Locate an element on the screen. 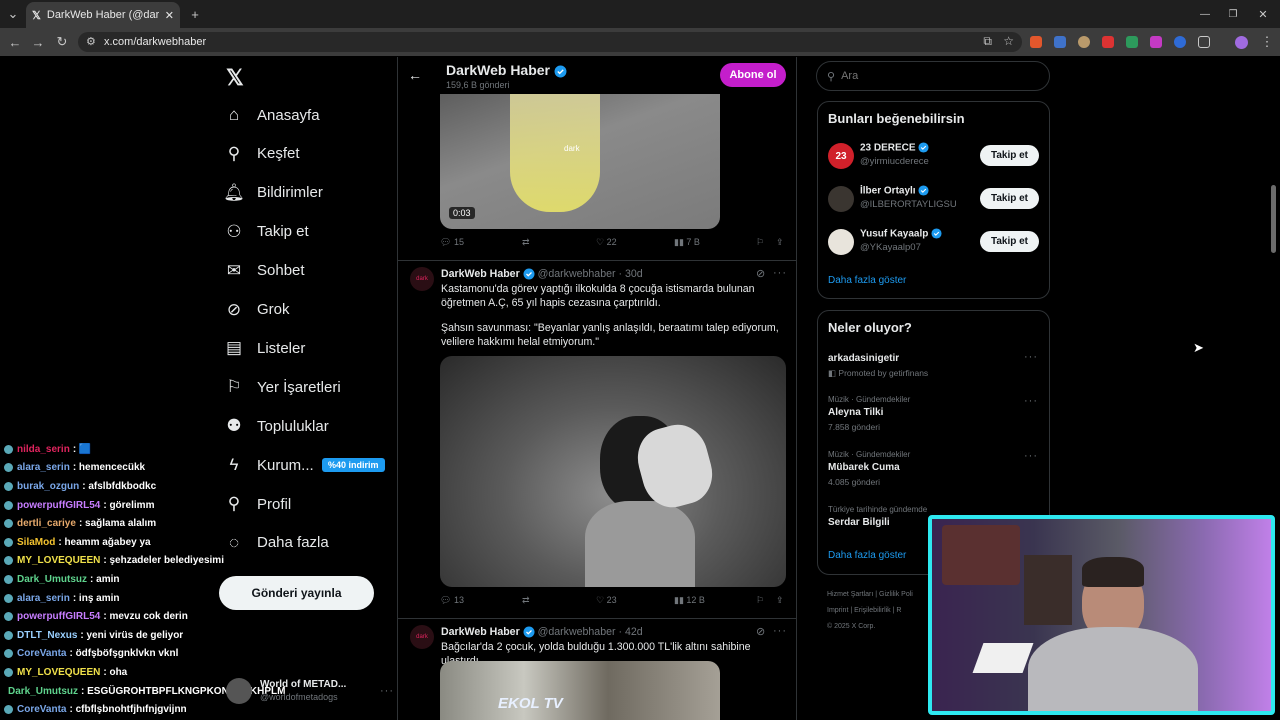  nav-item-bookmarks: ⚐ Yer İşaretleri is located at coordinates (307, 387).